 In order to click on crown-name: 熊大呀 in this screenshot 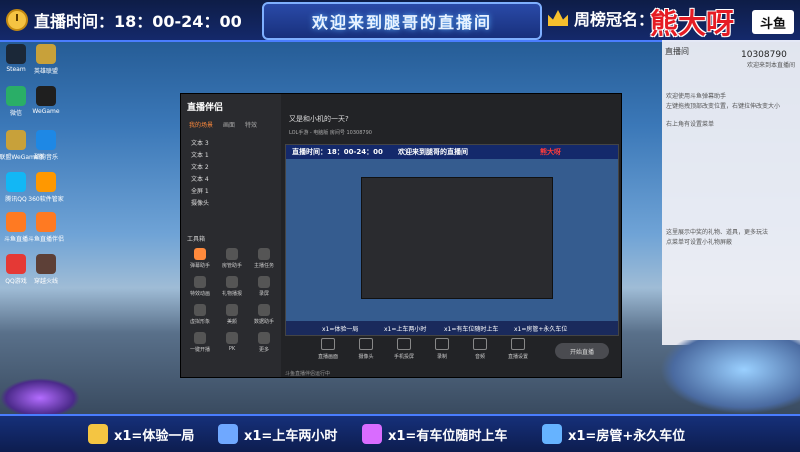, I will do `click(692, 23)`.